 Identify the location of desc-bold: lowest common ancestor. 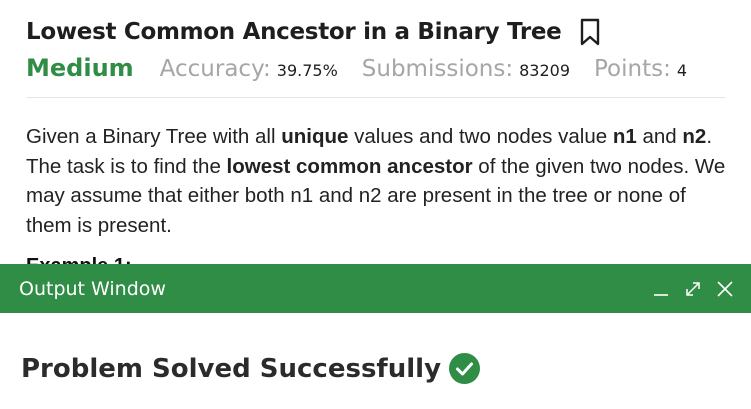
(349, 166).